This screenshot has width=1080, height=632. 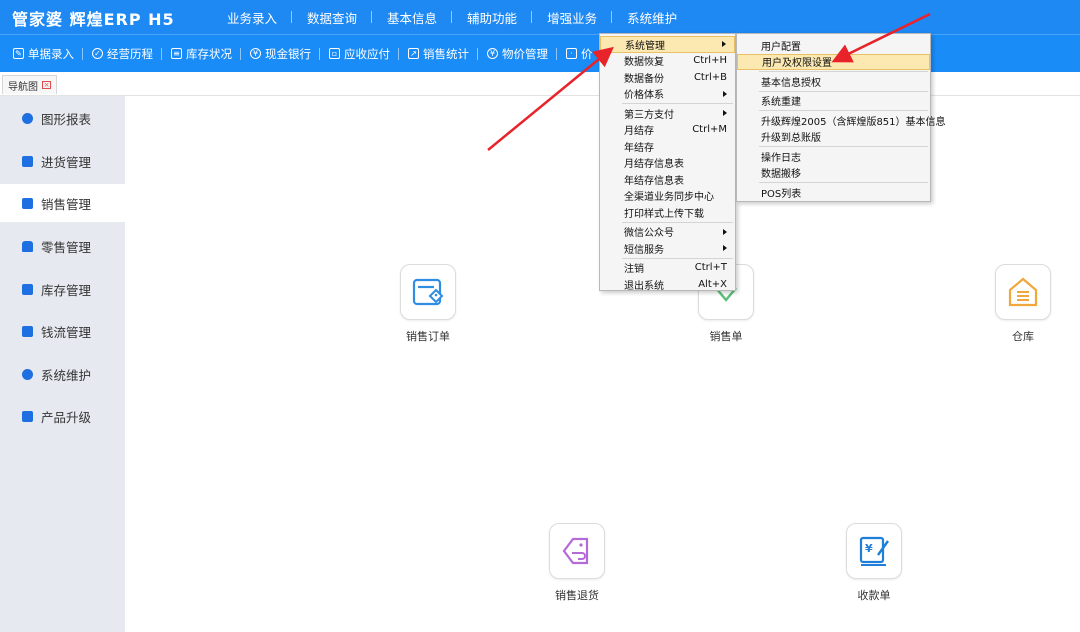 I want to click on tile-receipt: ¥ 收款单, so click(x=874, y=563).